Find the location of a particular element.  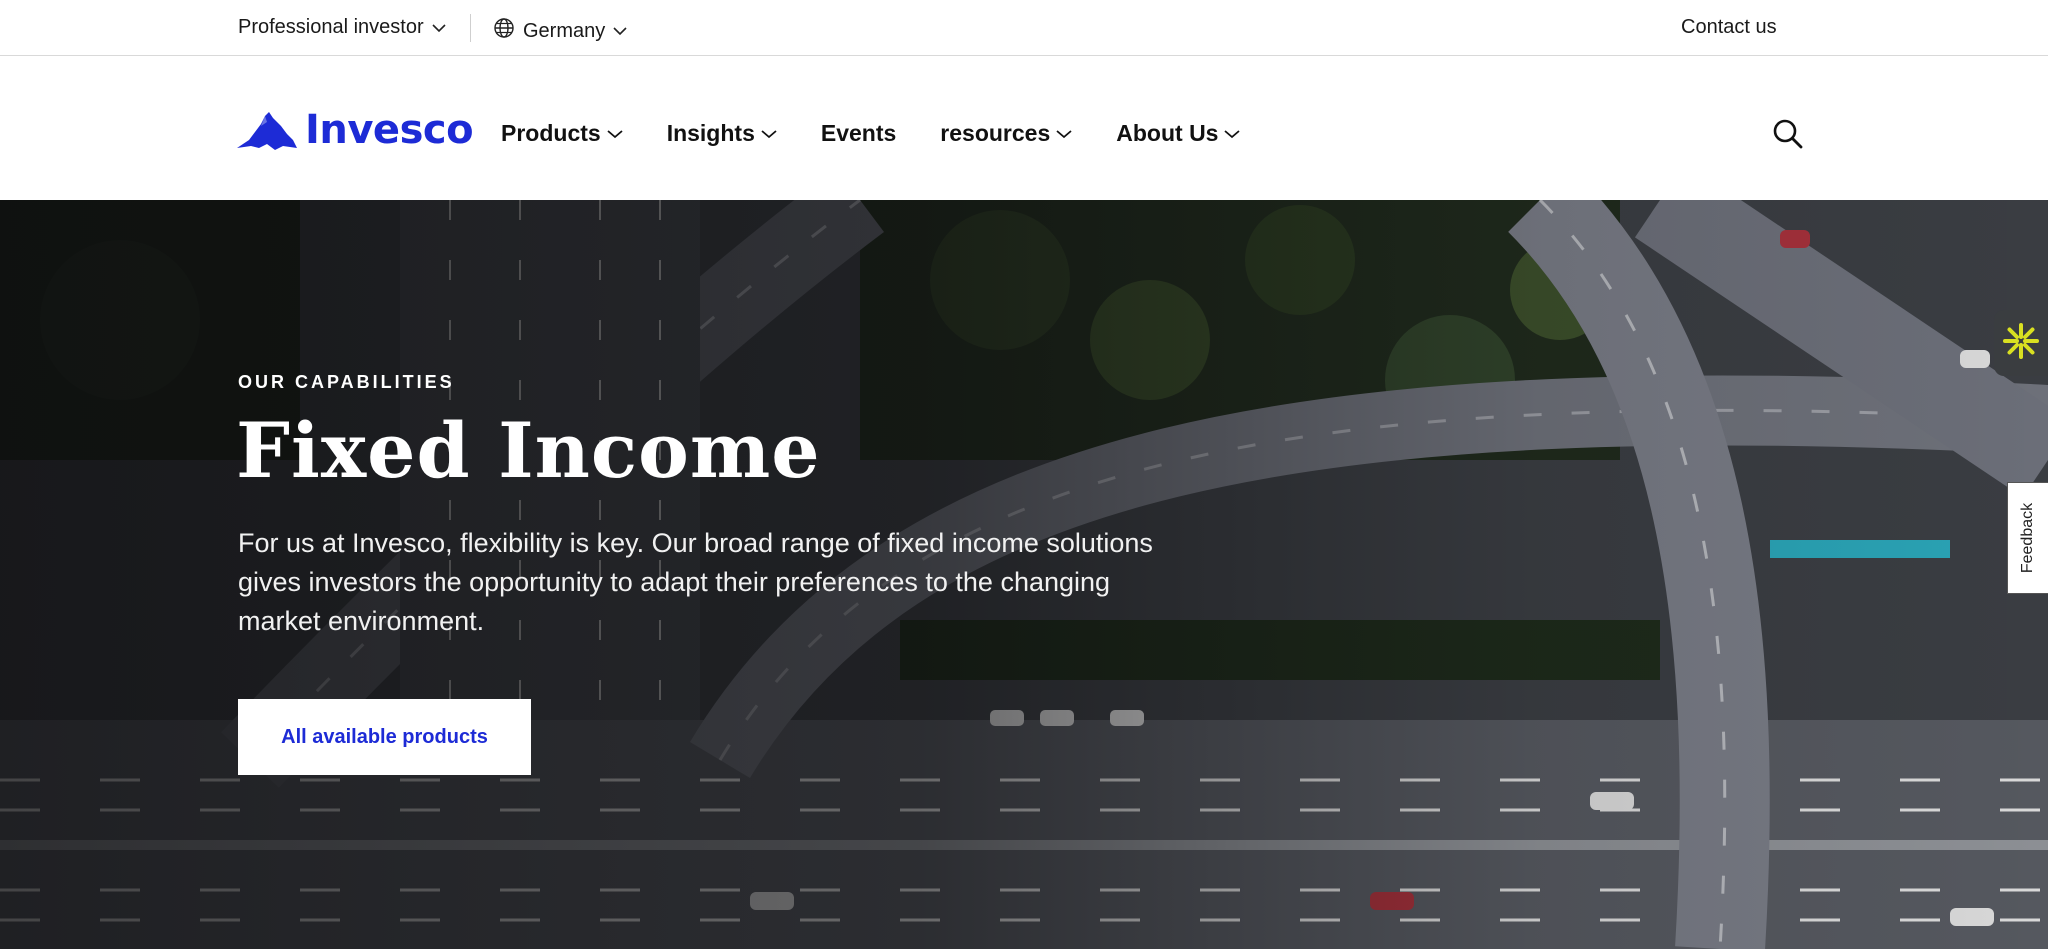

investor-type-label: Professional investor is located at coordinates (331, 27).